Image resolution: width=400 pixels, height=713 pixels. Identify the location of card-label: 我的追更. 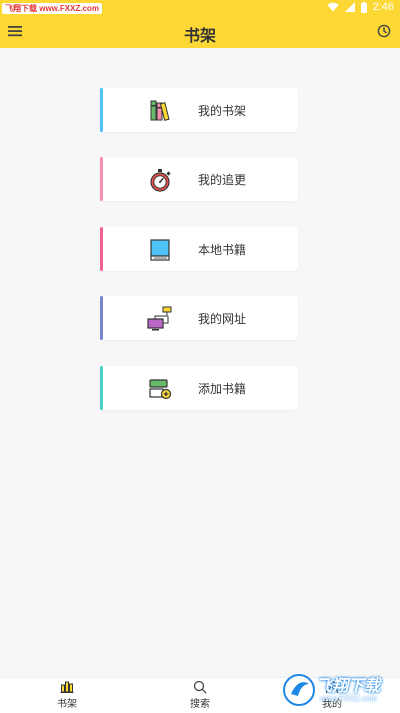
(222, 180).